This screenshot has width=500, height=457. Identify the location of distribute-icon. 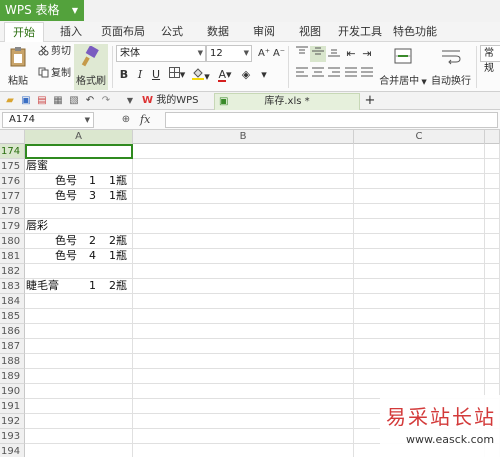
(367, 75).